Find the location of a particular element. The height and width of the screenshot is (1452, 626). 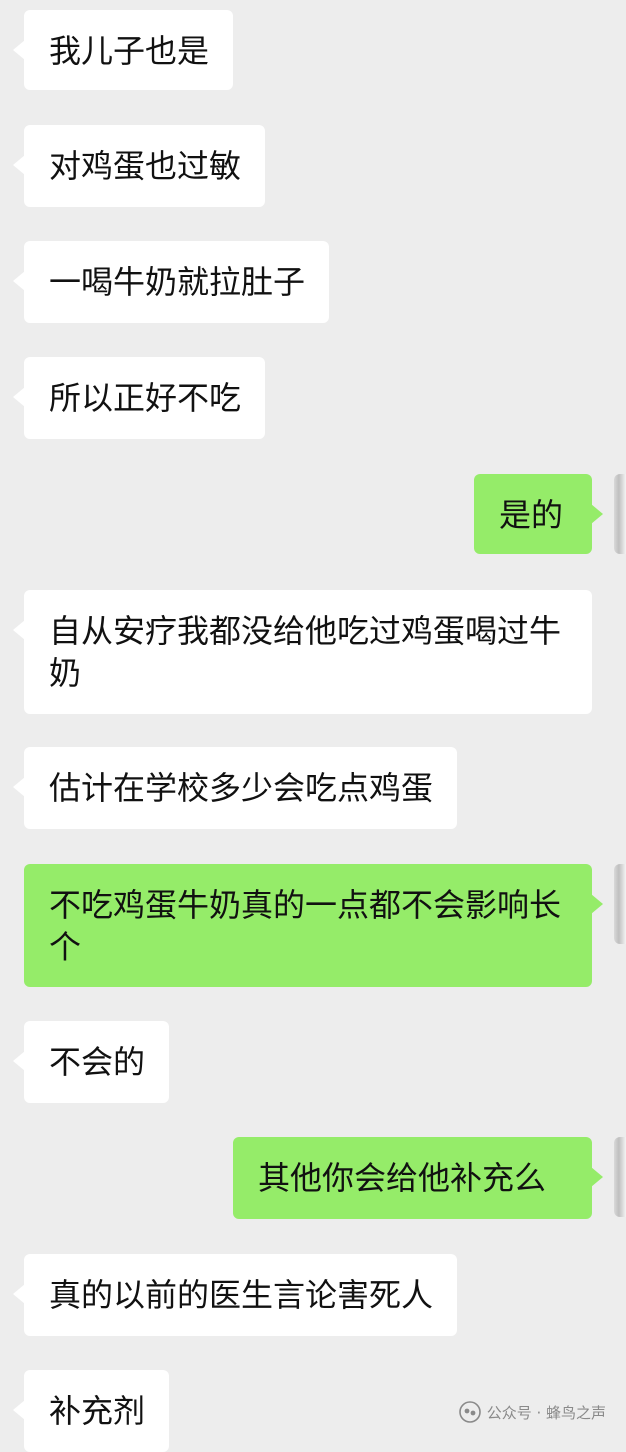

watermark-text: 公众号 · 蜂鸟之声 is located at coordinates (546, 1412).